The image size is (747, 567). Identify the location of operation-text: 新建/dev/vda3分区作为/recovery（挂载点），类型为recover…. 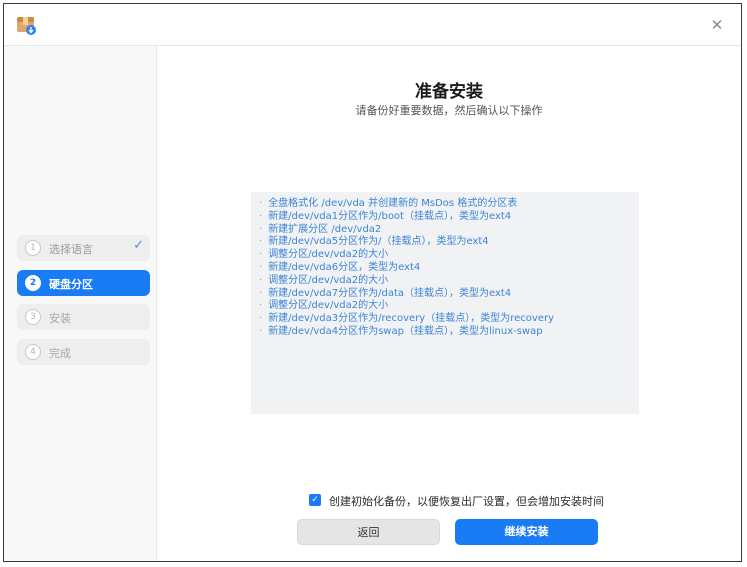
(411, 319).